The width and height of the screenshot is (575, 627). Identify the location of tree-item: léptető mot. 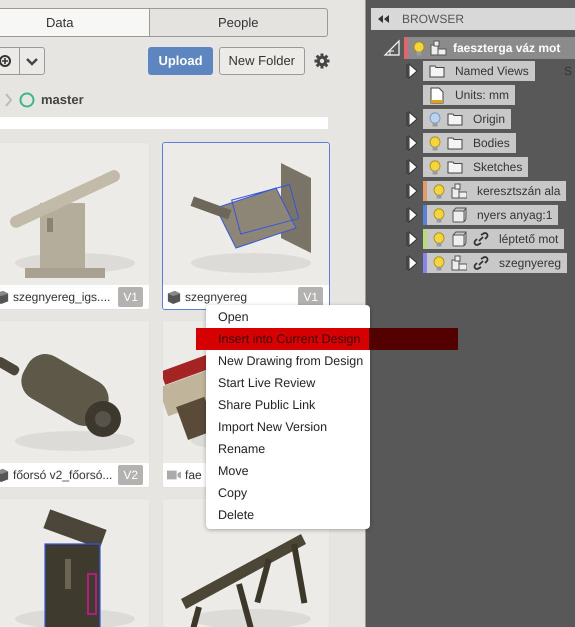
(493, 239).